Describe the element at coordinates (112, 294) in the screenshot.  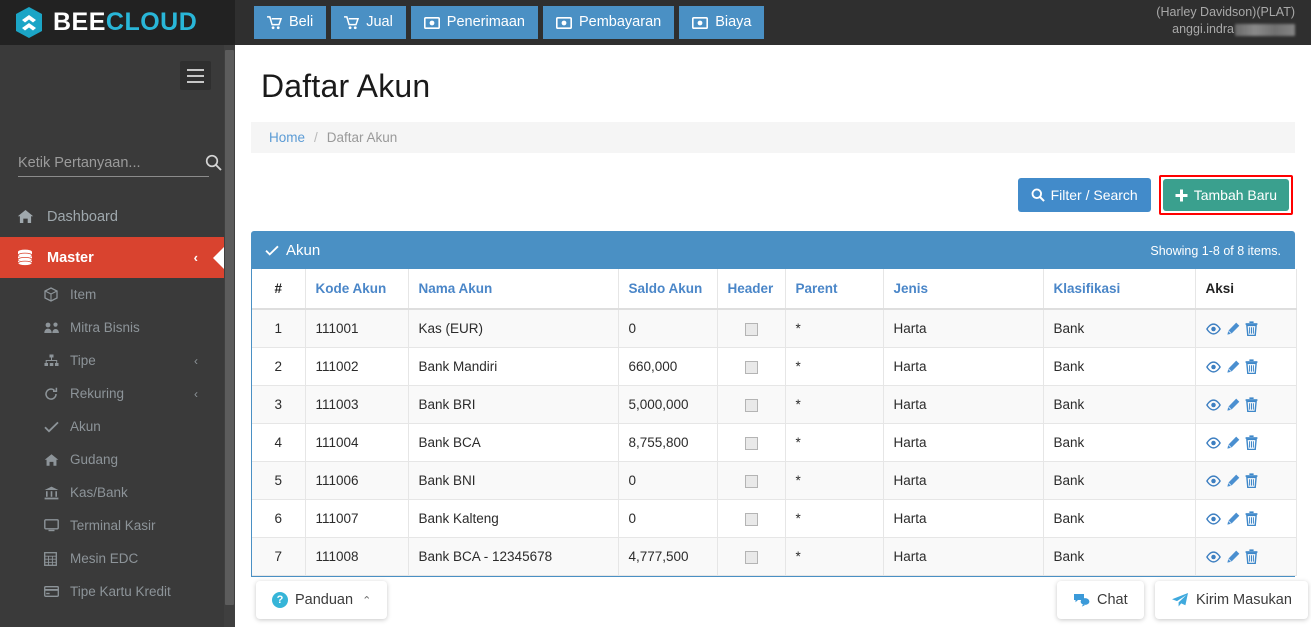
I see `sidebar-item-item: Item` at that location.